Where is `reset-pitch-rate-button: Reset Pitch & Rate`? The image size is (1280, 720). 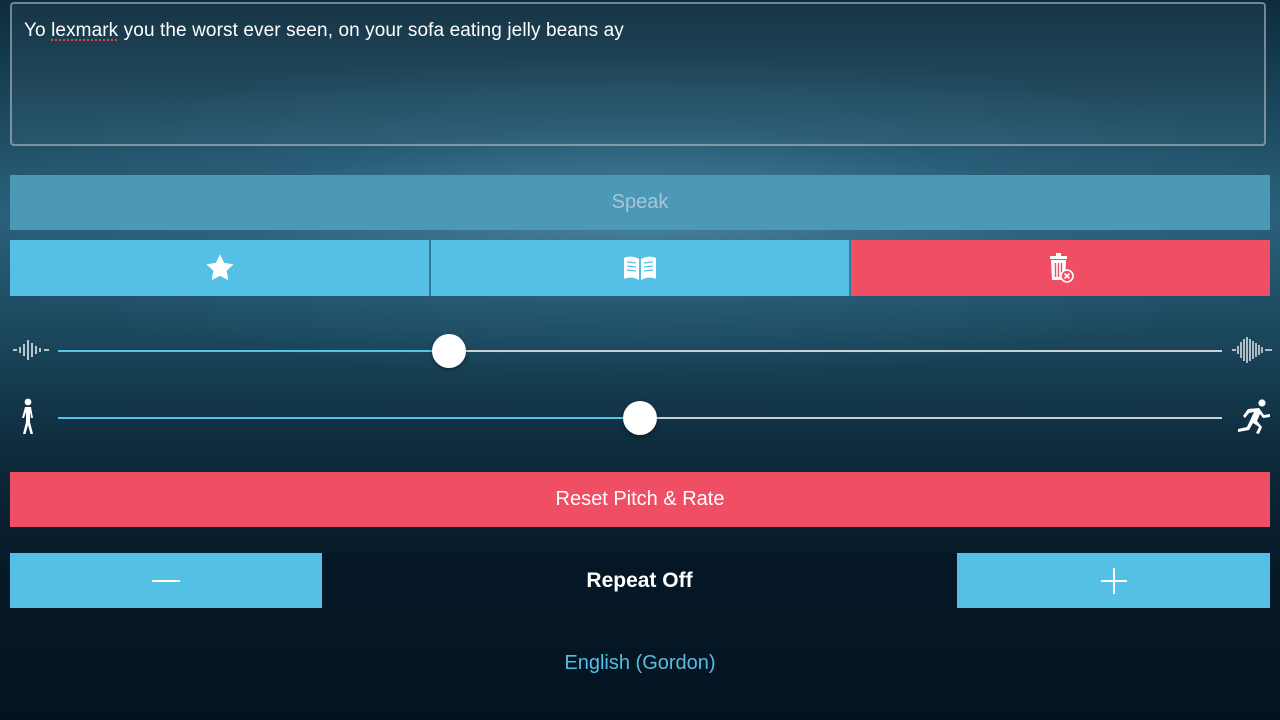 reset-pitch-rate-button: Reset Pitch & Rate is located at coordinates (640, 499).